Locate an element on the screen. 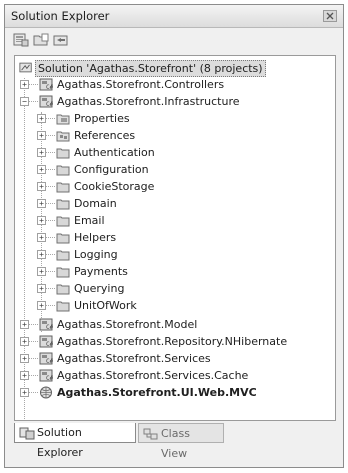 The width and height of the screenshot is (348, 473). folder-node-configuration: + Configuration is located at coordinates (175, 169).